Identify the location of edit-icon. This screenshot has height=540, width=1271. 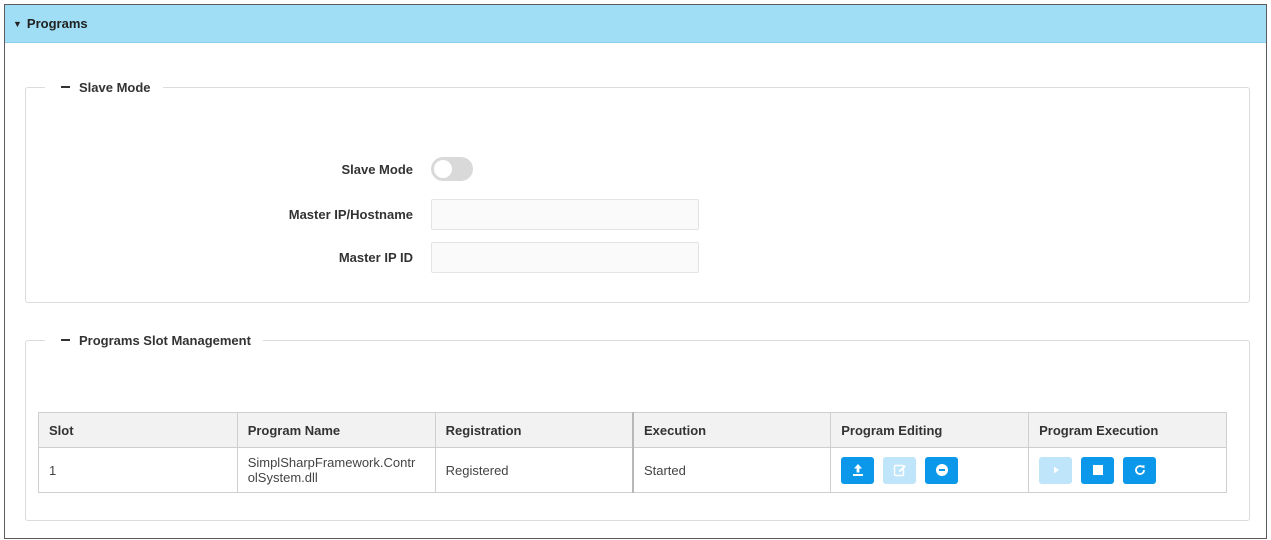
(899, 470).